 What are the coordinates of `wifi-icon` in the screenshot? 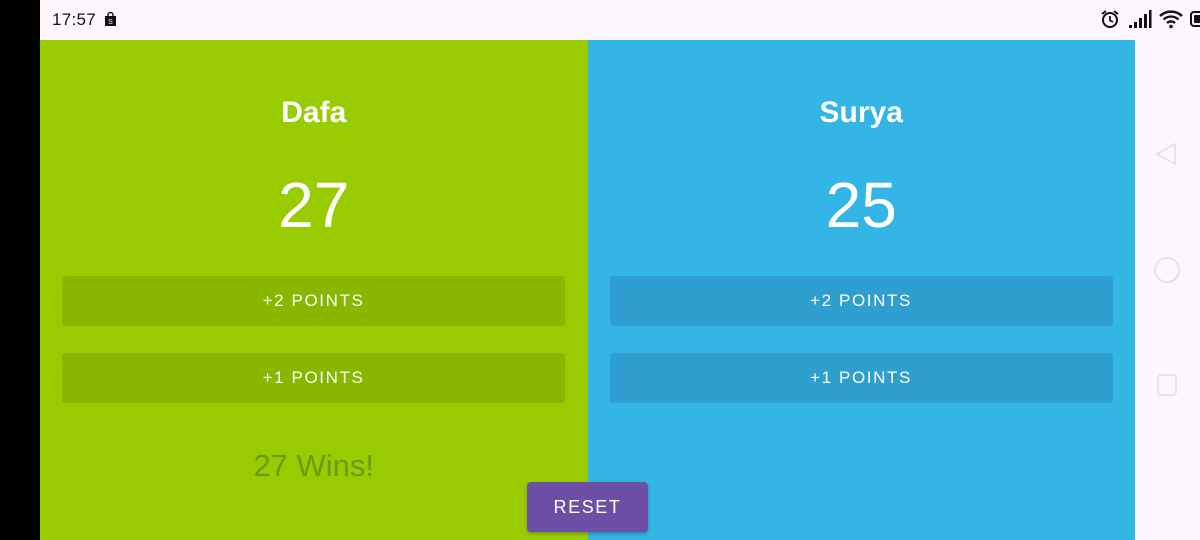 It's located at (1171, 19).